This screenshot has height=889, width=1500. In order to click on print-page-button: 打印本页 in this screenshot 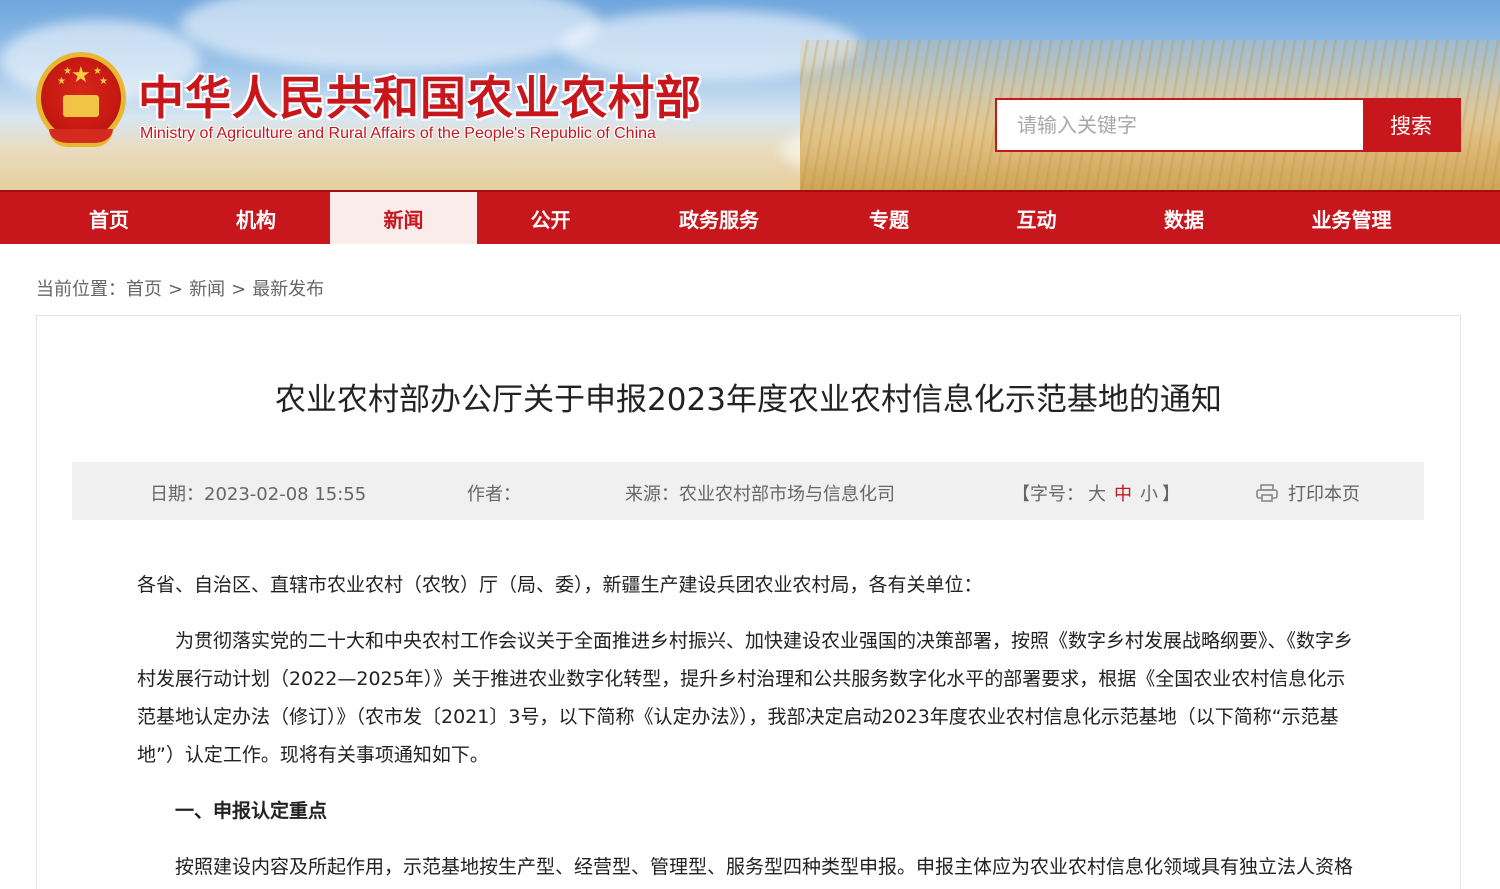, I will do `click(1308, 493)`.